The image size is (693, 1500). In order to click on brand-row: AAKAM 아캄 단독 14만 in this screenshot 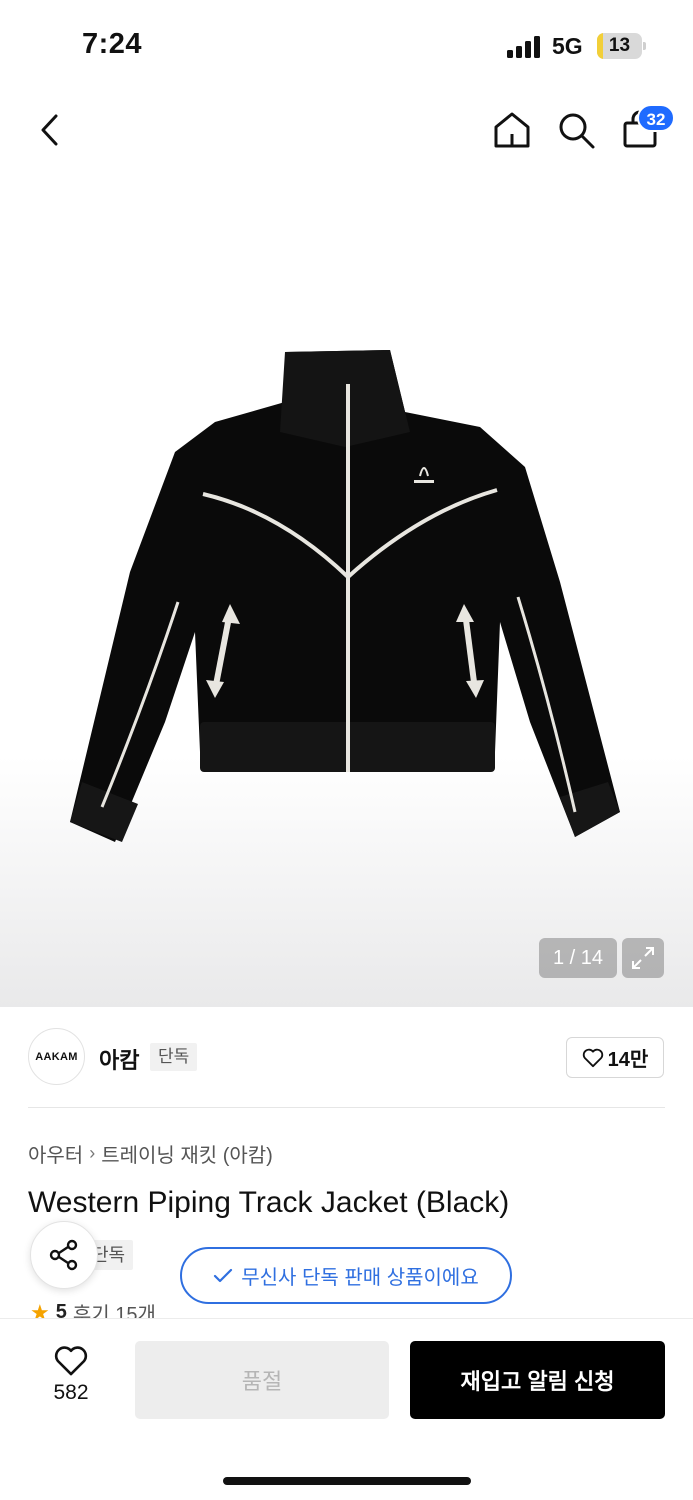, I will do `click(346, 1057)`.